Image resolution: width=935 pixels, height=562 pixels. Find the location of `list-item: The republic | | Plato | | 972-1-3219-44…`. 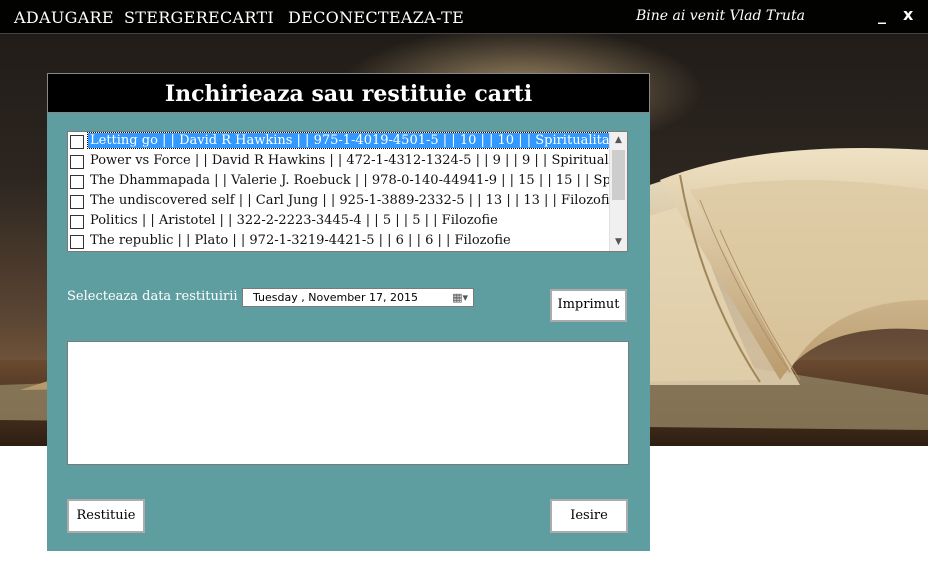

list-item: The republic | | Plato | | 972-1-3219-44… is located at coordinates (340, 241).